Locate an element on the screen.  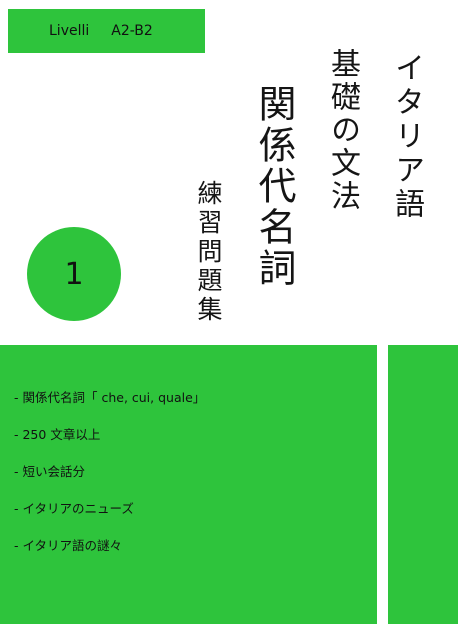
title-line-3: 関係代名詞 is located at coordinates (274, 186).